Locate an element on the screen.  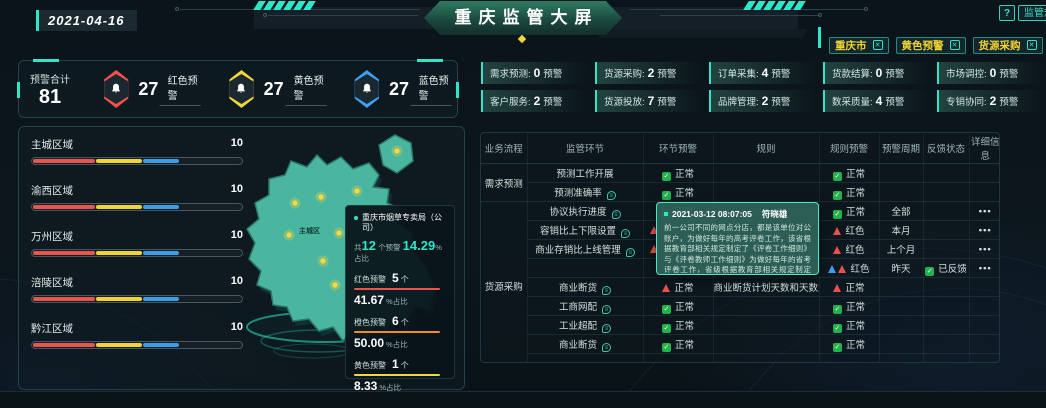
table-header-row: 业务流程 监管环节 环节预警 规则 规则预警 预警周期 反馈状态 详细信息 is located at coordinates (740, 148).